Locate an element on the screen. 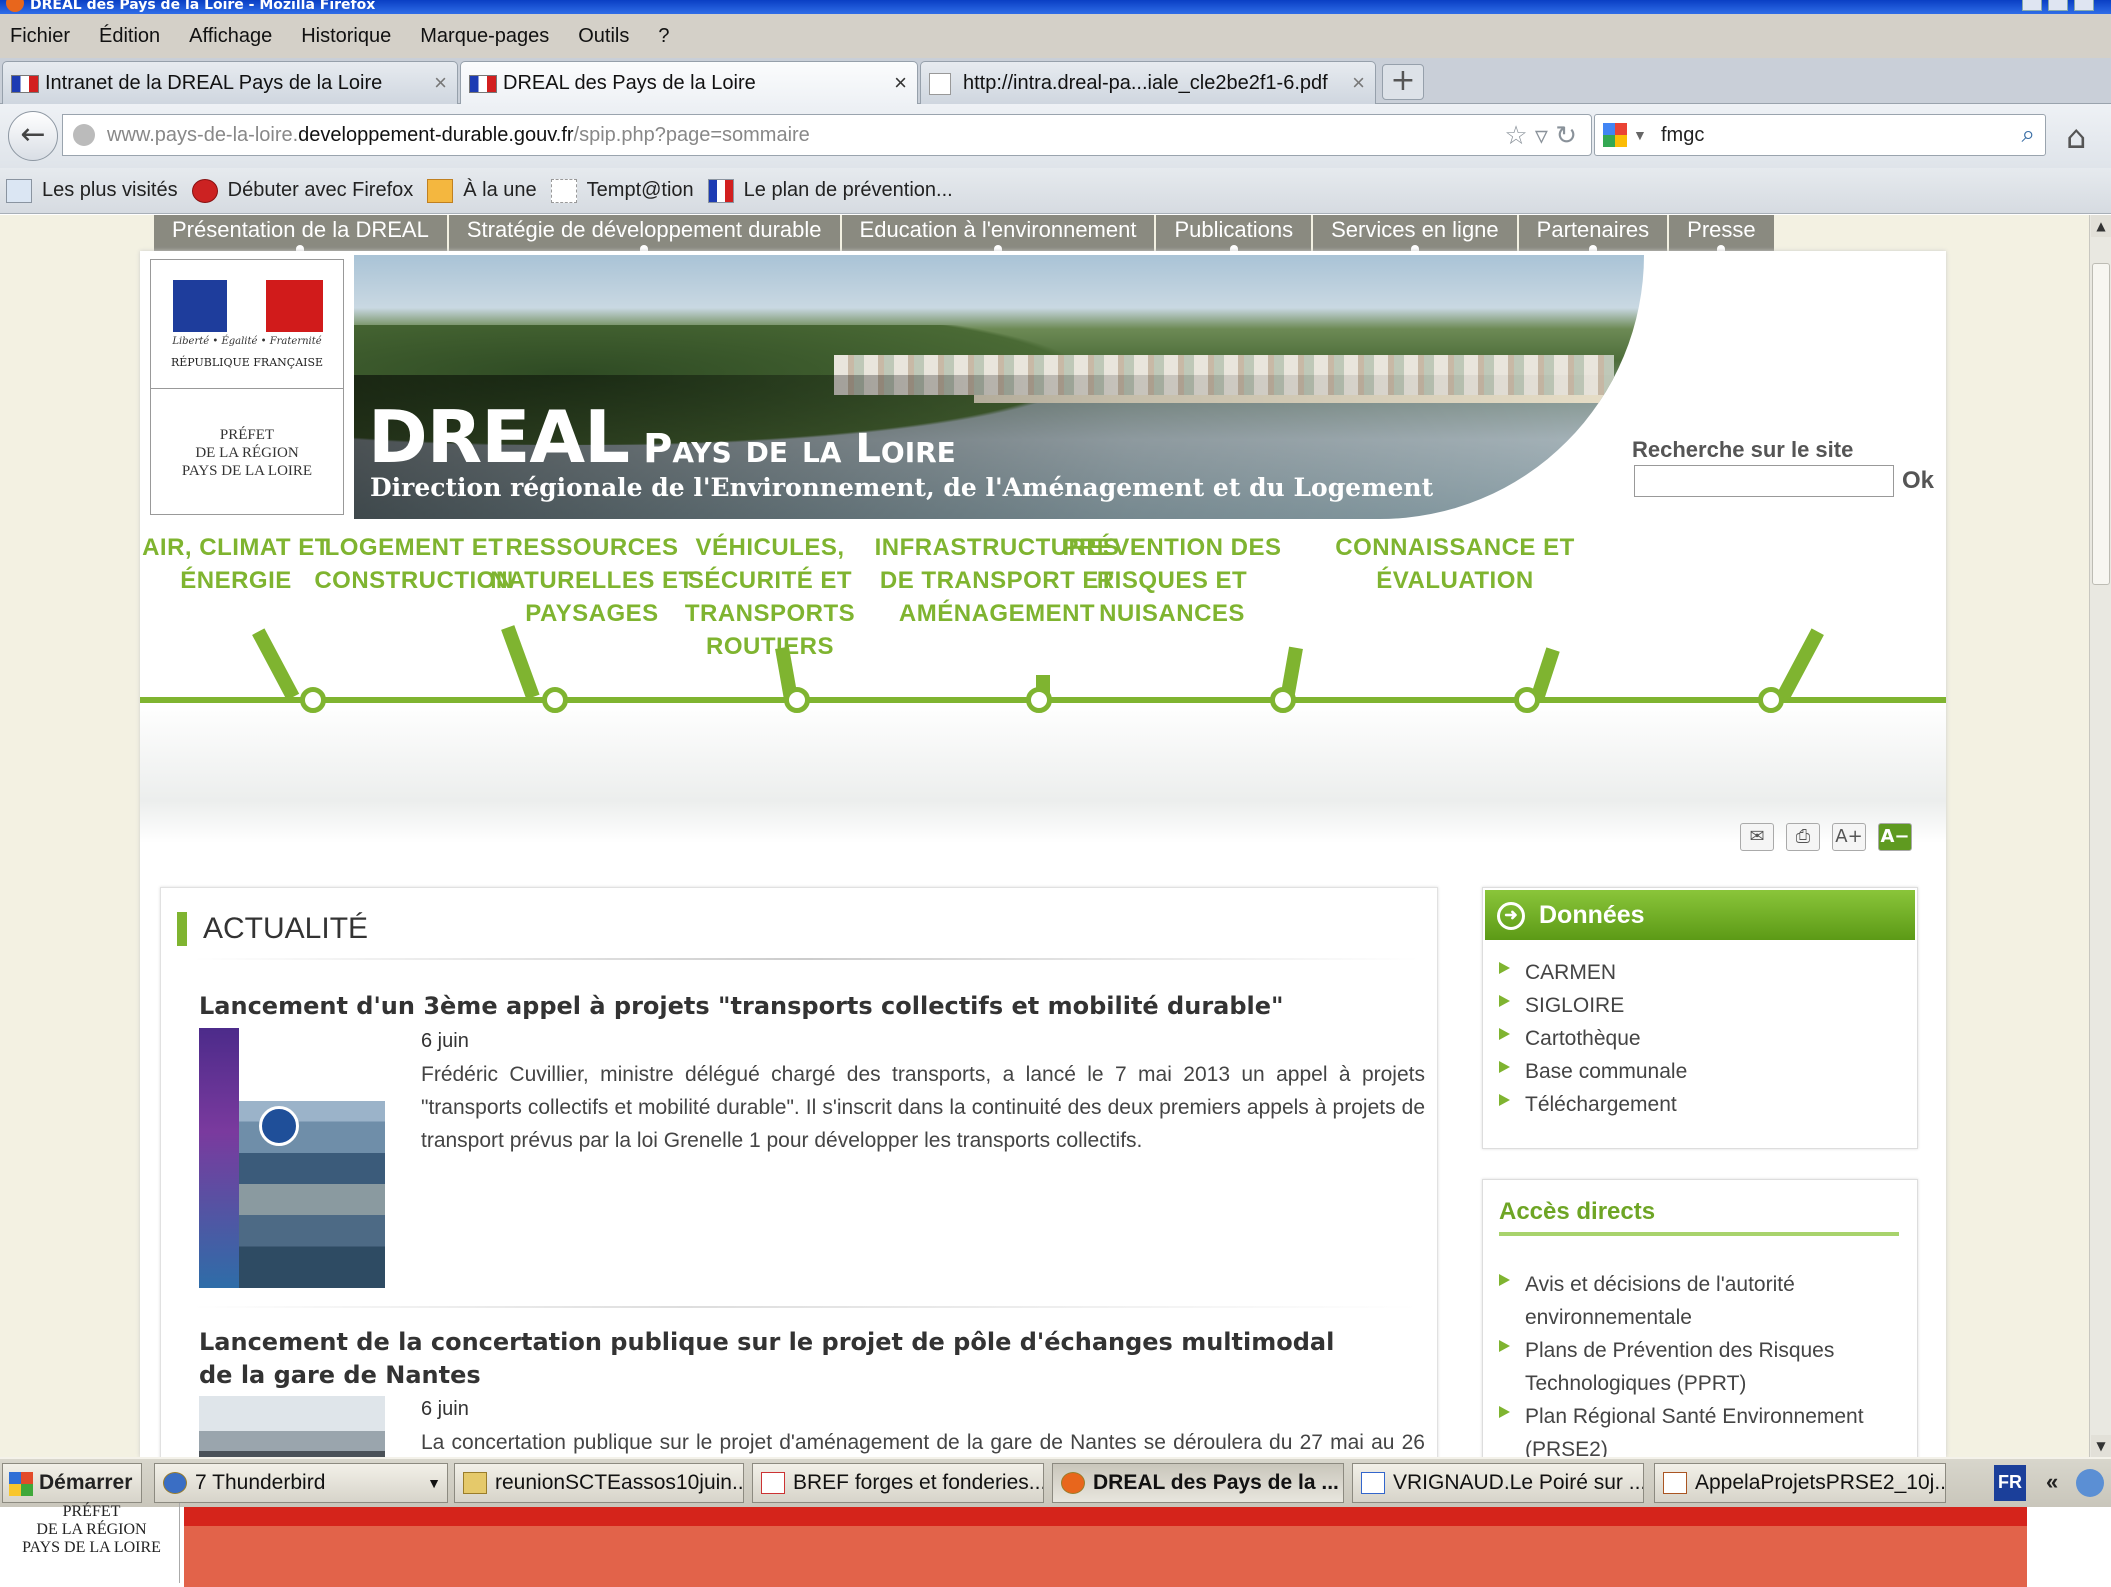  font-increase-icon: A+ is located at coordinates (1849, 837).